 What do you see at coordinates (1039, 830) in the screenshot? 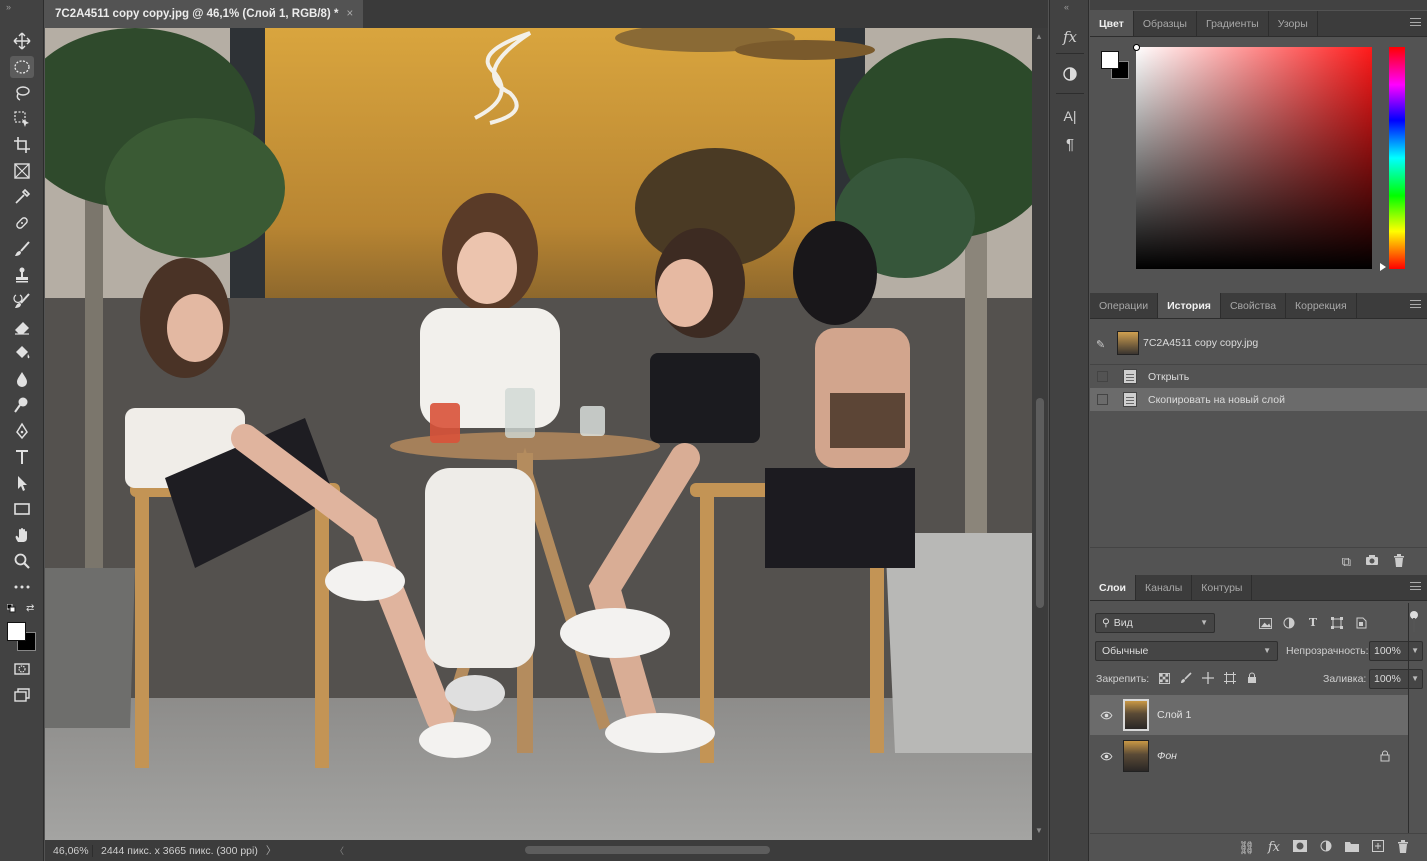
I see `scroll-down-icon: ▼` at bounding box center [1039, 830].